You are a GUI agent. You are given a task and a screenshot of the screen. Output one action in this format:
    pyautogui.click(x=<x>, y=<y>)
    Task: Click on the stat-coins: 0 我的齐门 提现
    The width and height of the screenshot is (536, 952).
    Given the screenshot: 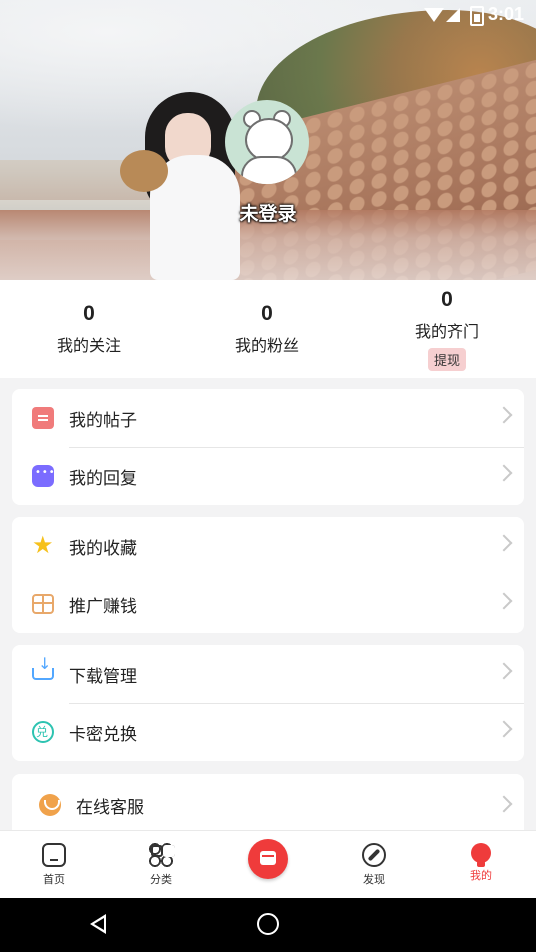 What is the action you would take?
    pyautogui.click(x=447, y=329)
    